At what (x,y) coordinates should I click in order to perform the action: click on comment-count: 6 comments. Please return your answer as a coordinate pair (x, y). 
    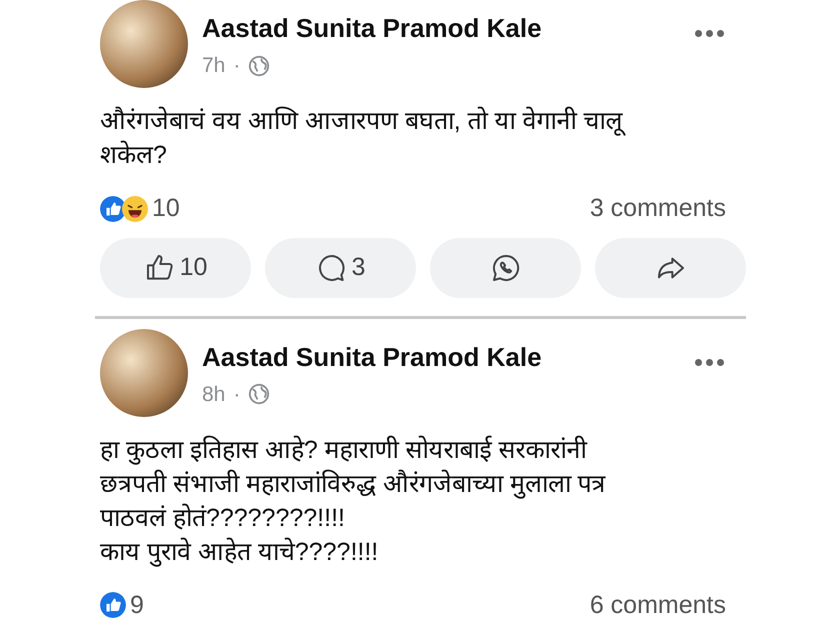
    Looking at the image, I should click on (658, 605).